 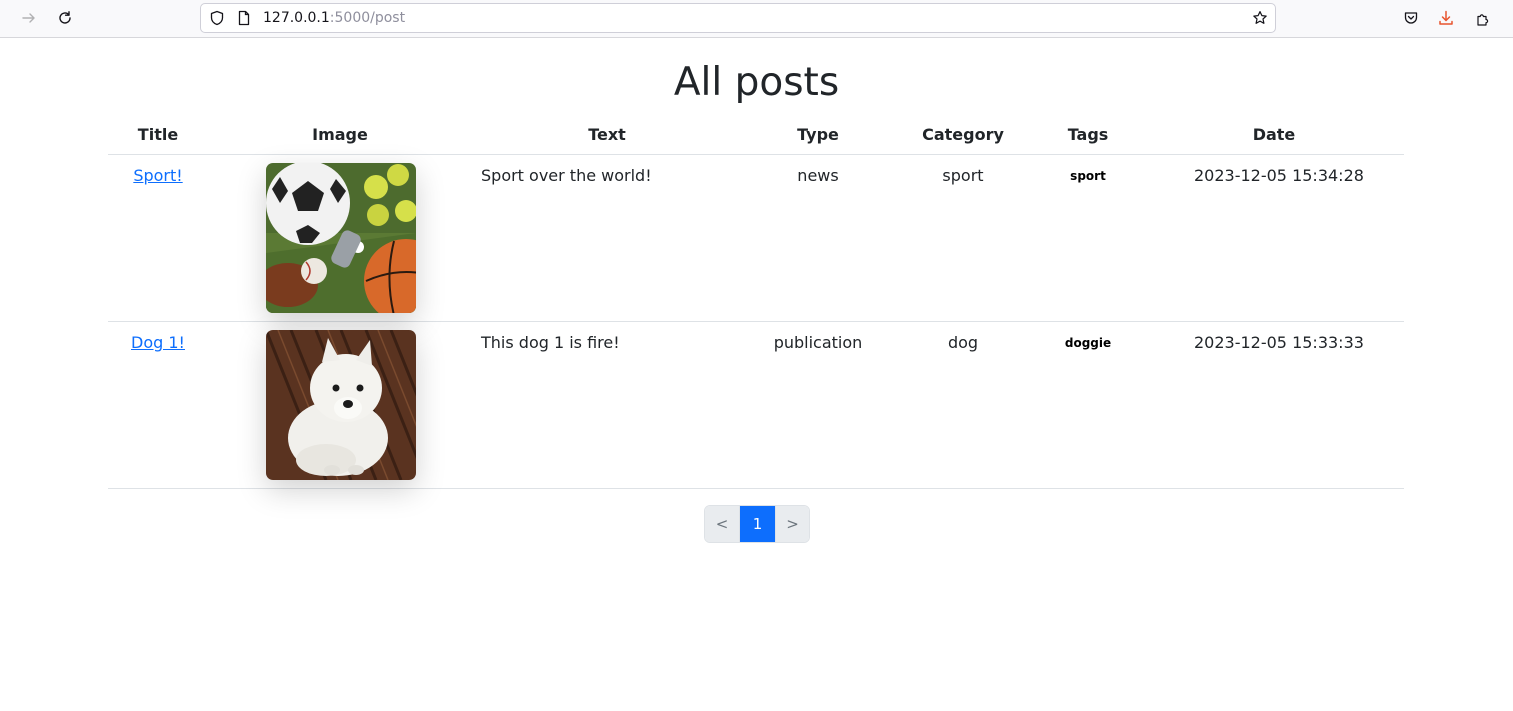 What do you see at coordinates (738, 18) in the screenshot?
I see `url-bar: 127.0.0.1:5000/post` at bounding box center [738, 18].